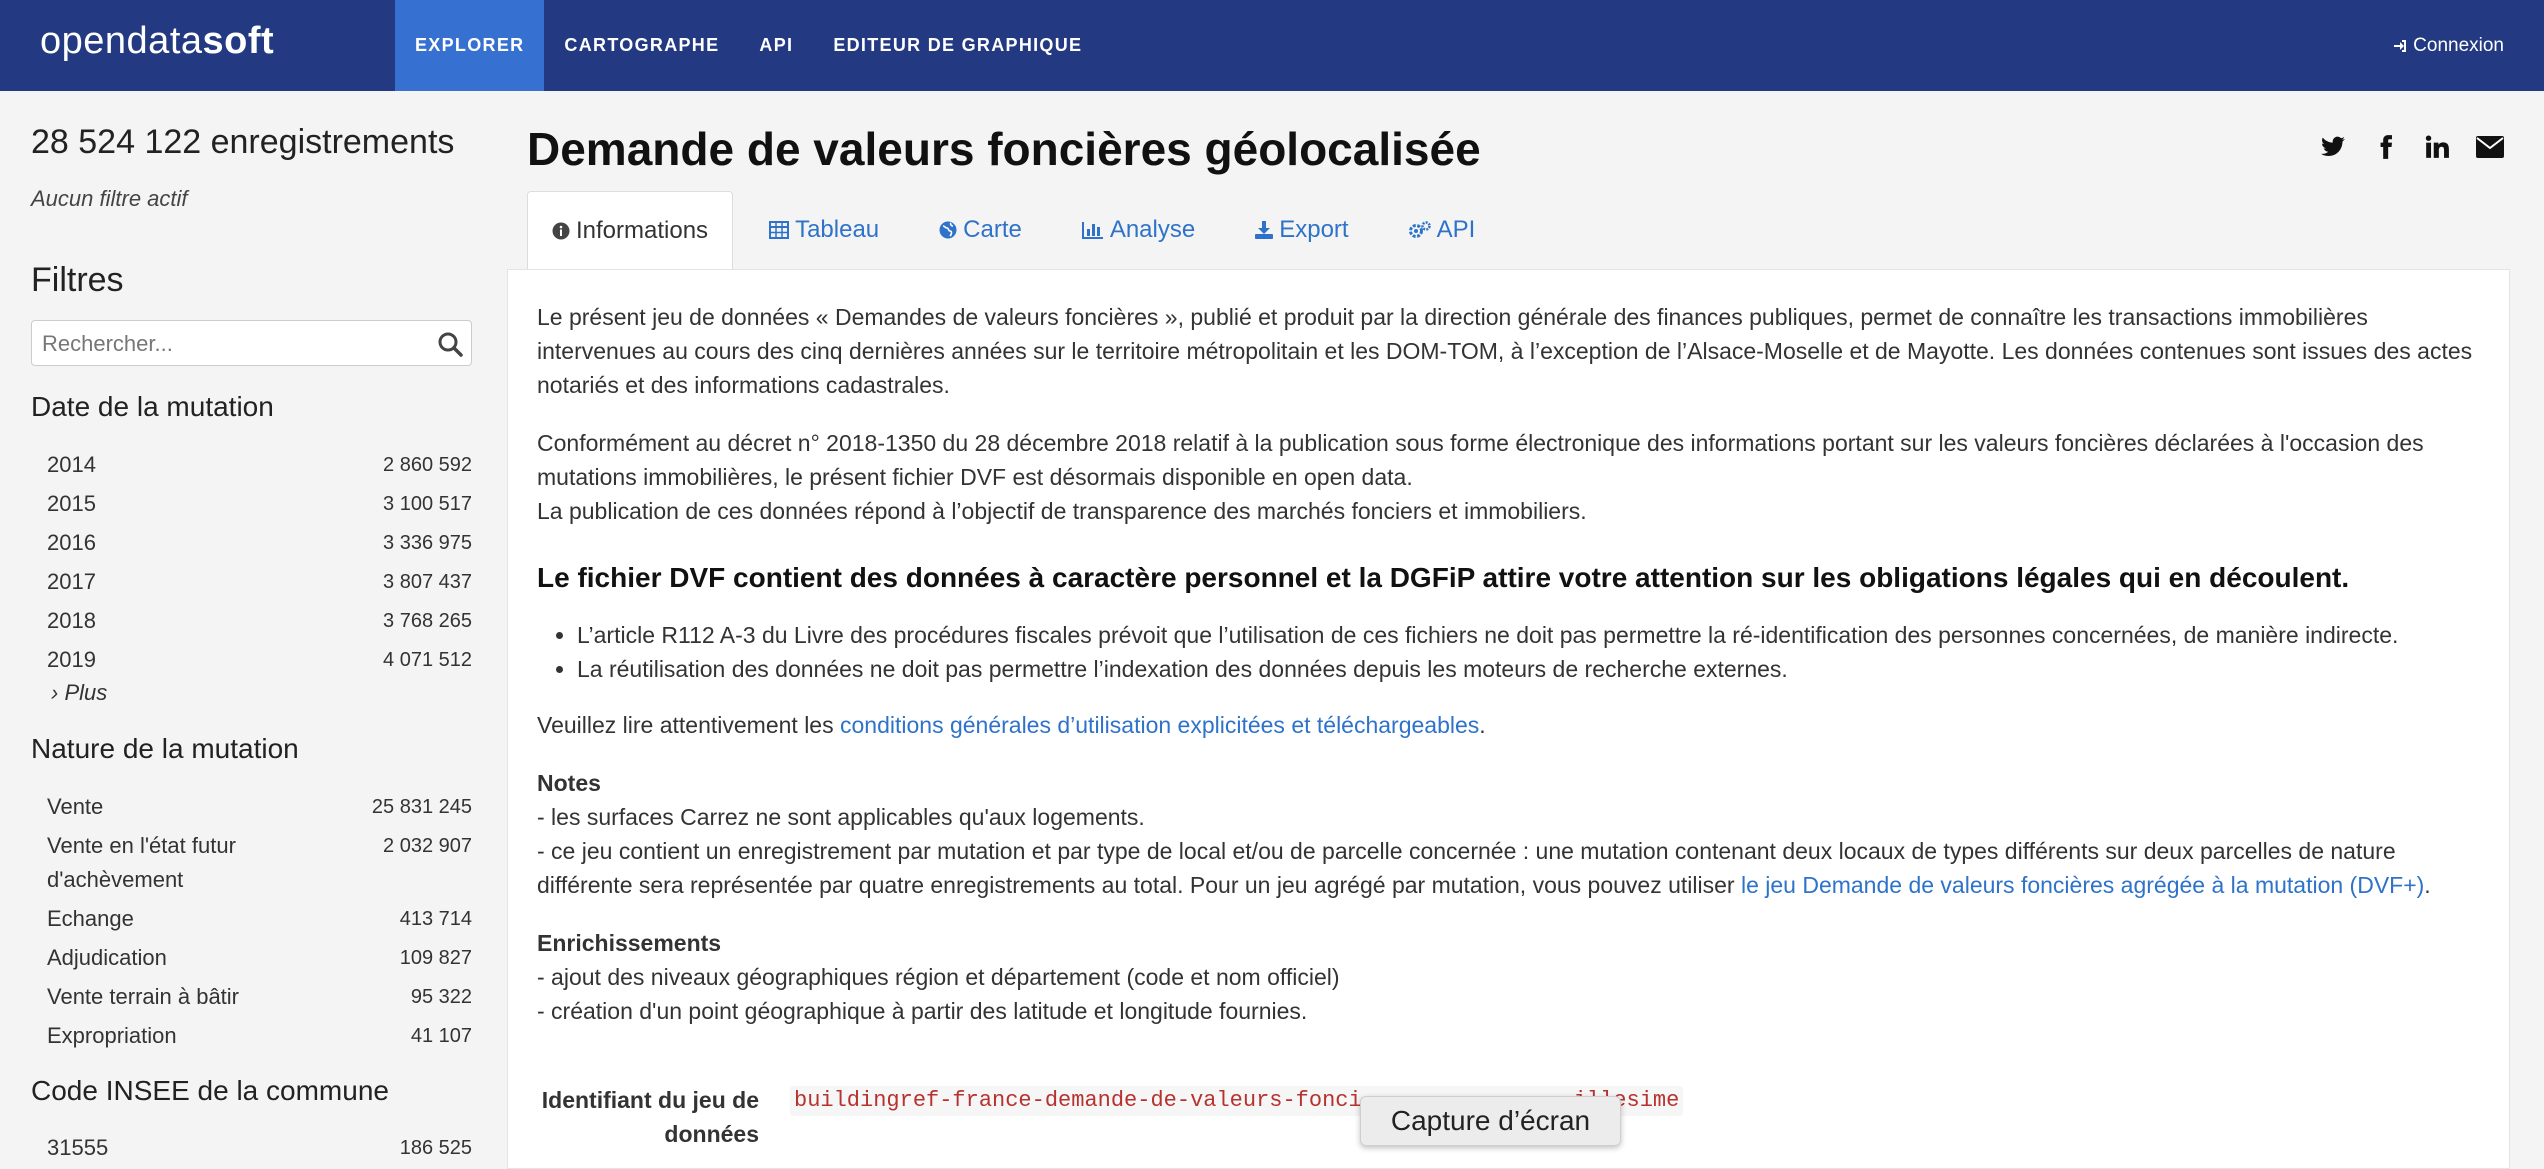 The image size is (2544, 1169). I want to click on facet-item-count: 186 525, so click(435, 1148).